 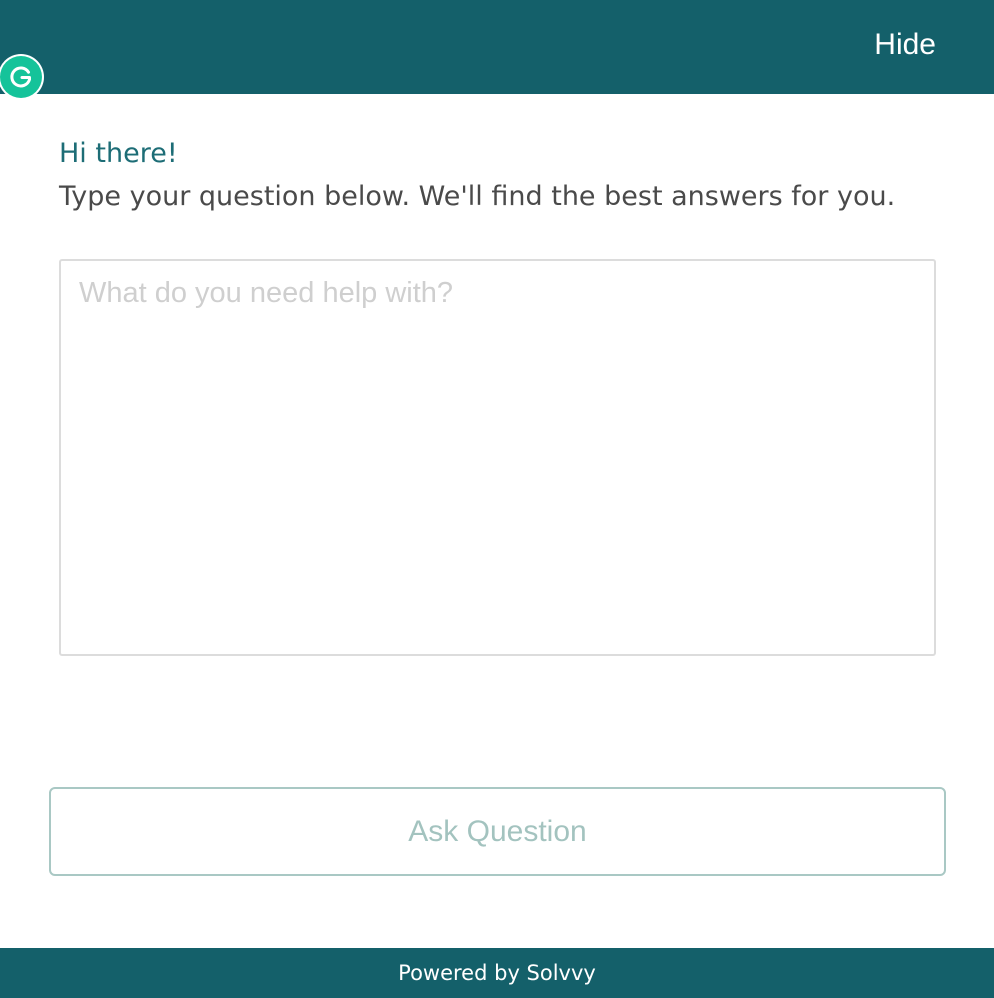 I want to click on greeting-heading: Hi there!, so click(x=118, y=153).